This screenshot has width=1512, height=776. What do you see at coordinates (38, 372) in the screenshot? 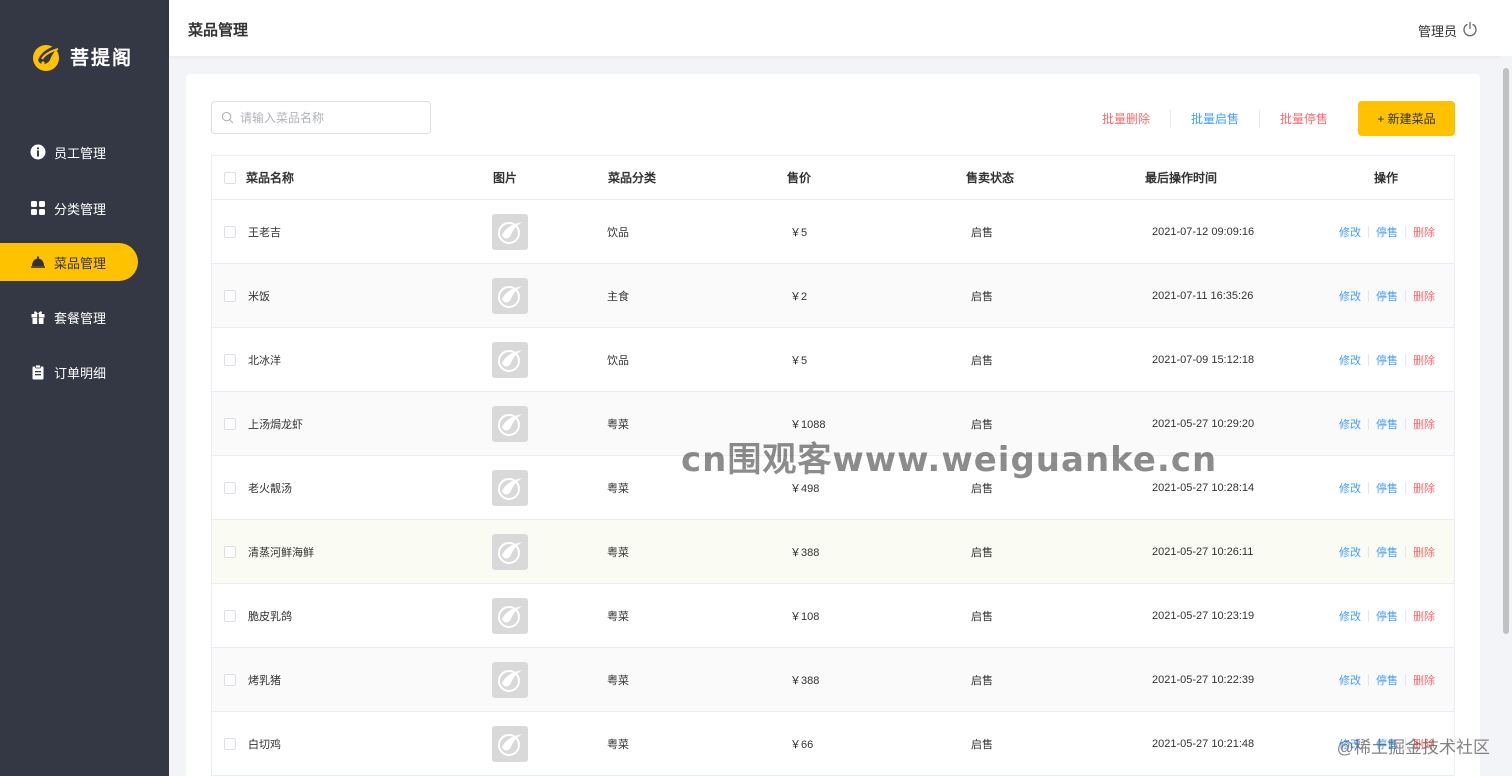
I see `clipboard-icon` at bounding box center [38, 372].